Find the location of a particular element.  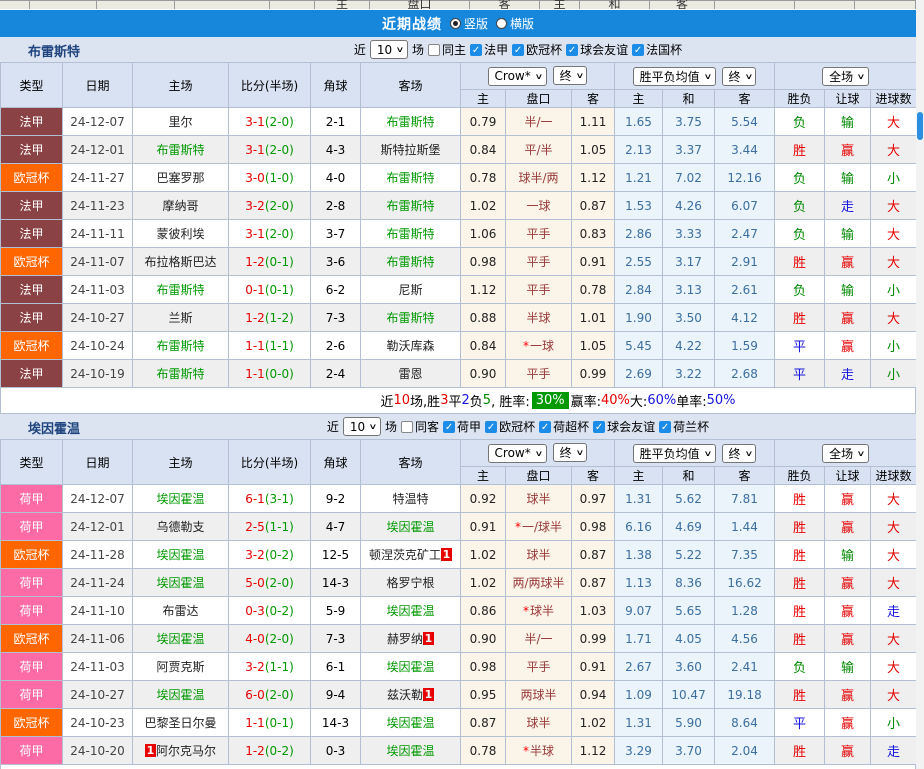

col-header: 角球 is located at coordinates (335, 85).